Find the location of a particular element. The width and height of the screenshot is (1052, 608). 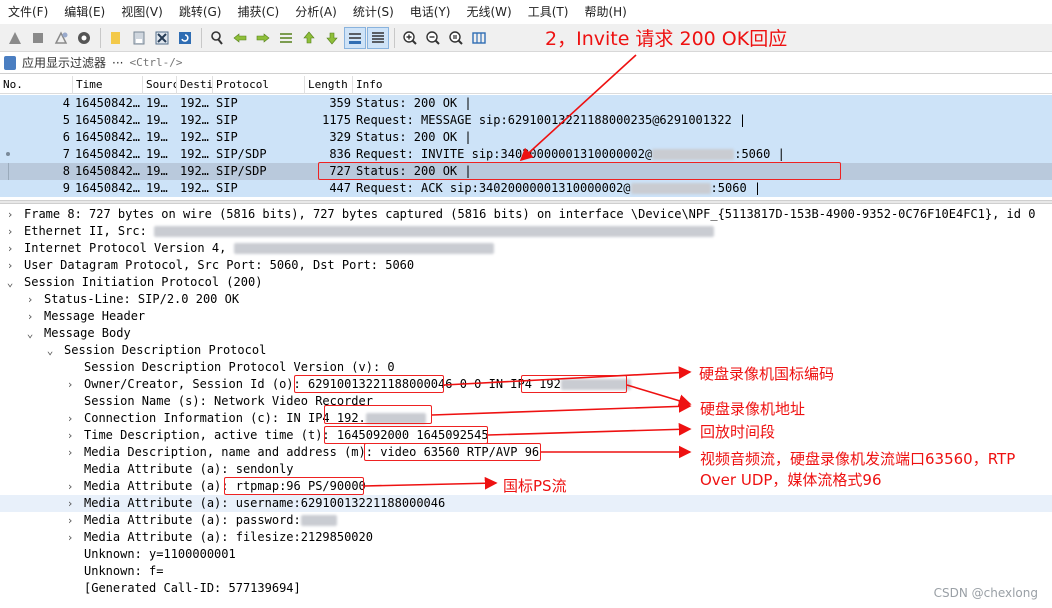

col-header-info: Info is located at coordinates (702, 85).